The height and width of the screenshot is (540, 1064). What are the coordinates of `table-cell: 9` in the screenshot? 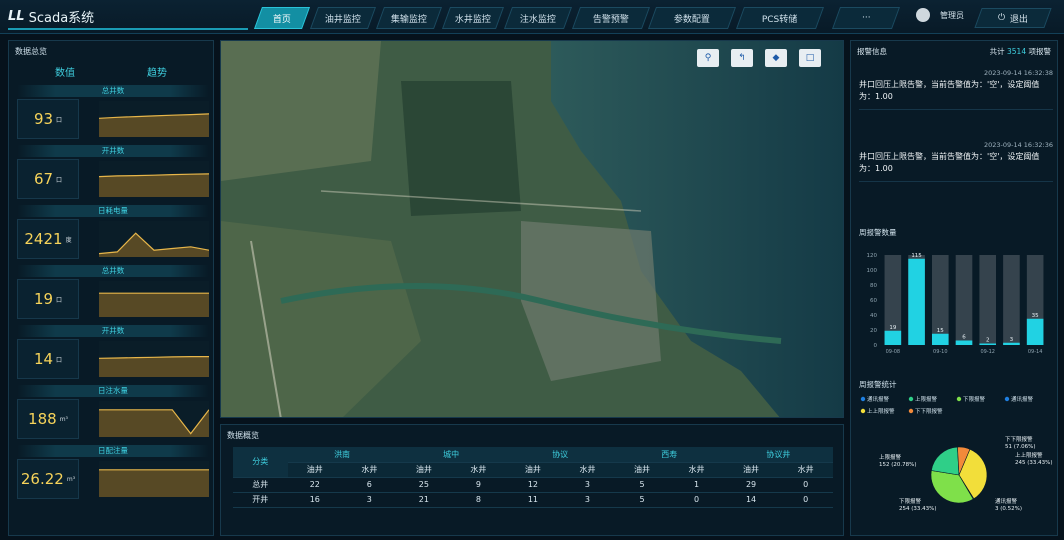 It's located at (478, 485).